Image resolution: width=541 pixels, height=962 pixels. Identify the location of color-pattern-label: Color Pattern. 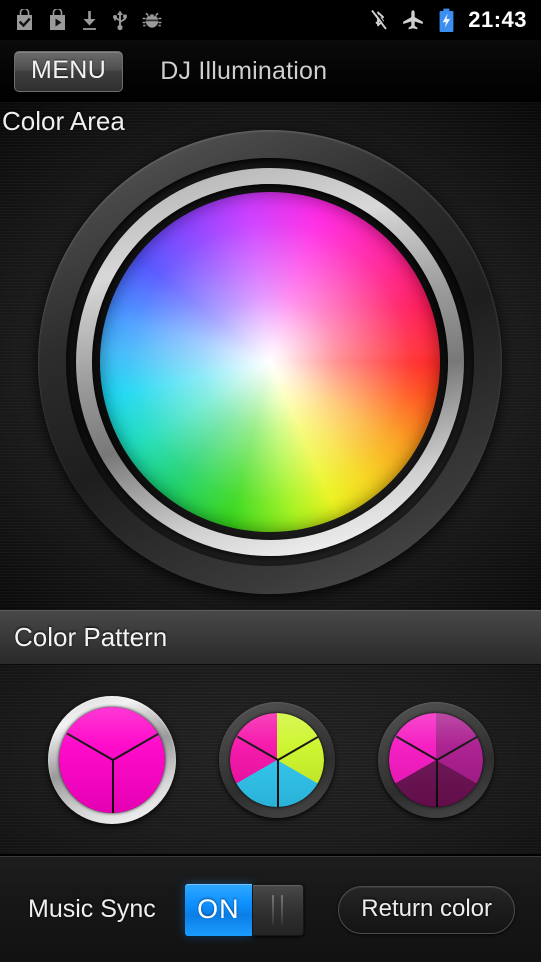
(91, 637).